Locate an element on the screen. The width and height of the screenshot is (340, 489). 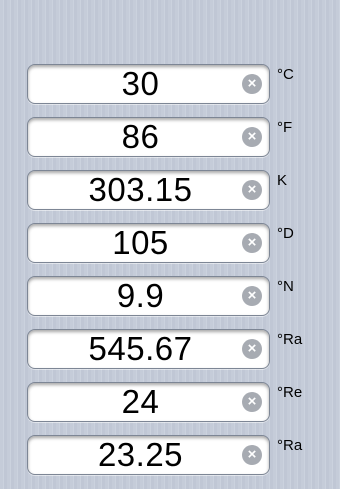
celsius-value: 30 is located at coordinates (134, 84).